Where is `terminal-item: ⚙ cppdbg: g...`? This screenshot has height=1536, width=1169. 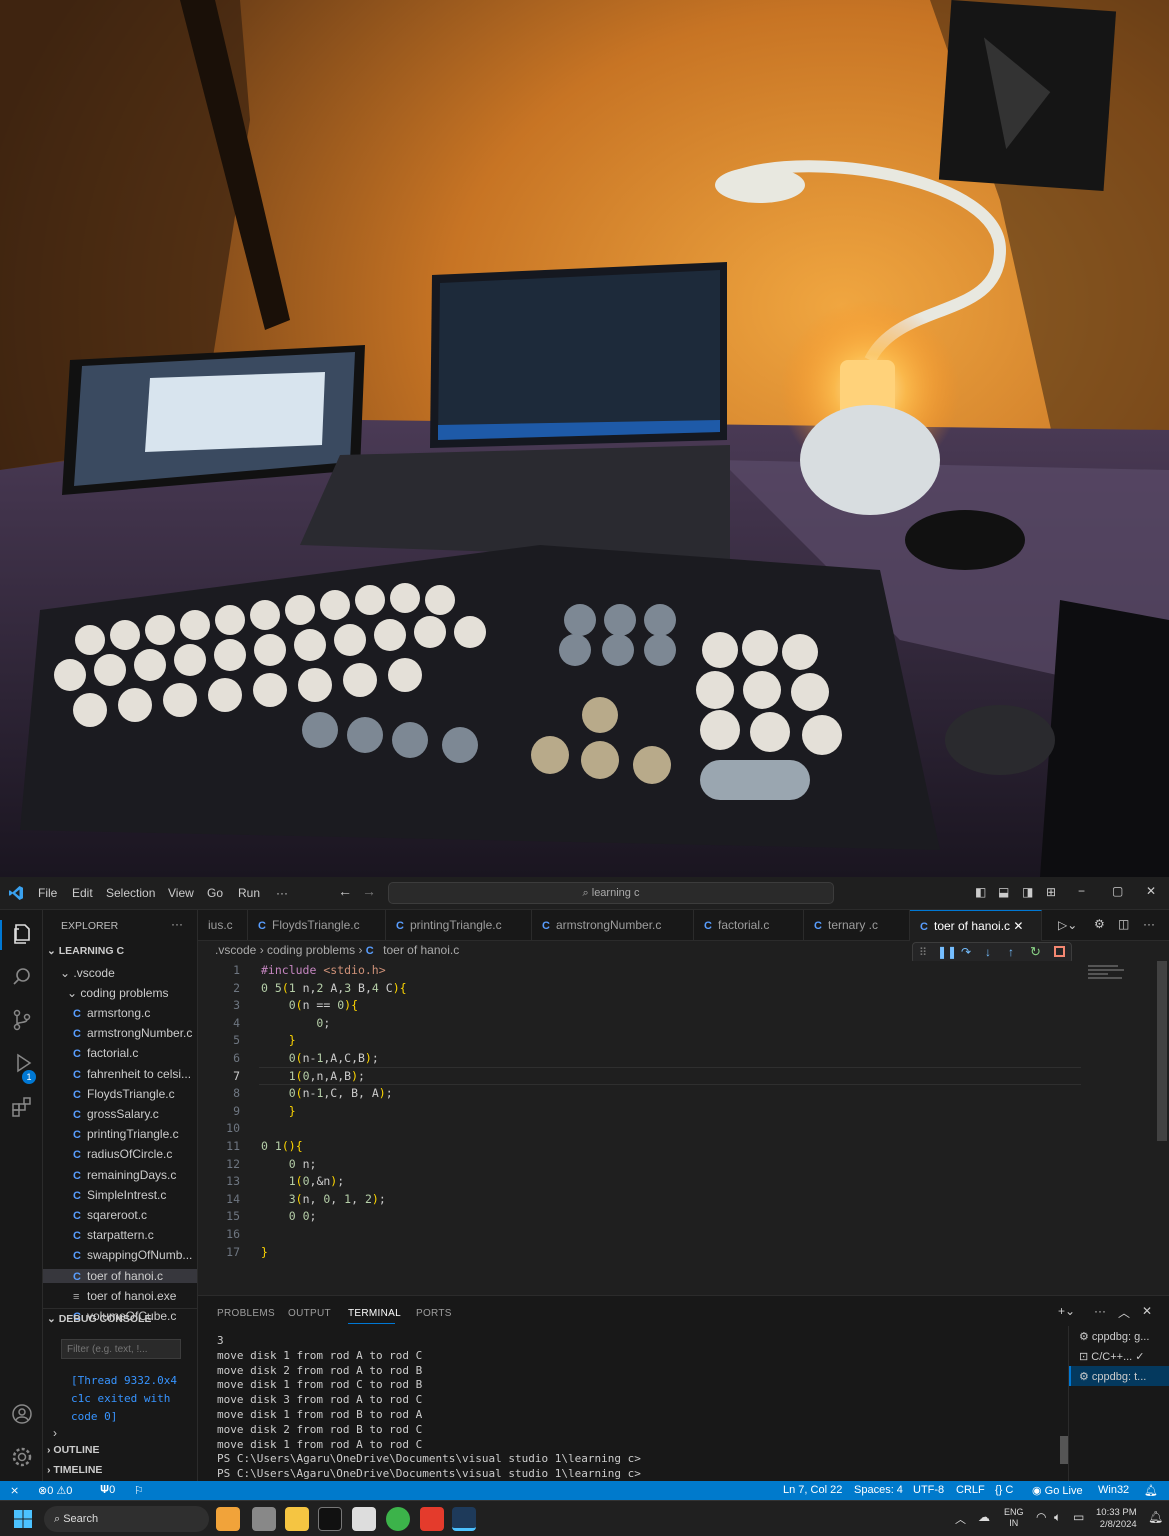
terminal-item: ⚙ cppdbg: g... is located at coordinates (1114, 1336).